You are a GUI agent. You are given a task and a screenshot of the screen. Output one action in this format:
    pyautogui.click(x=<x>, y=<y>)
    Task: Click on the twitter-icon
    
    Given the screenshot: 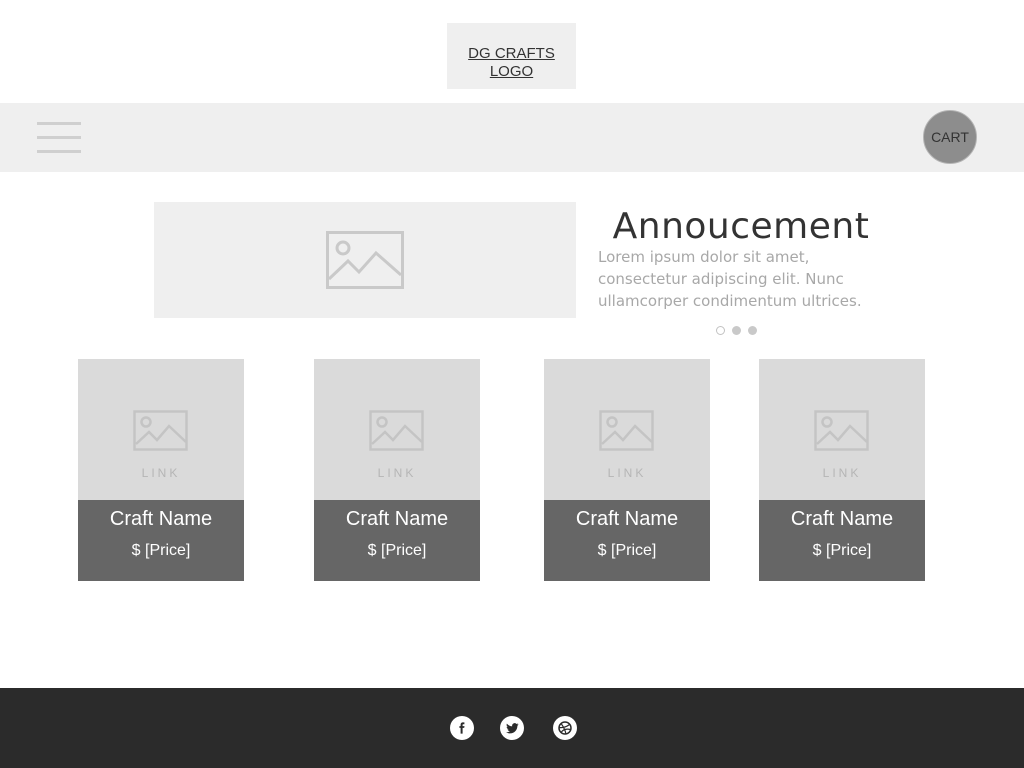 What is the action you would take?
    pyautogui.click(x=512, y=728)
    